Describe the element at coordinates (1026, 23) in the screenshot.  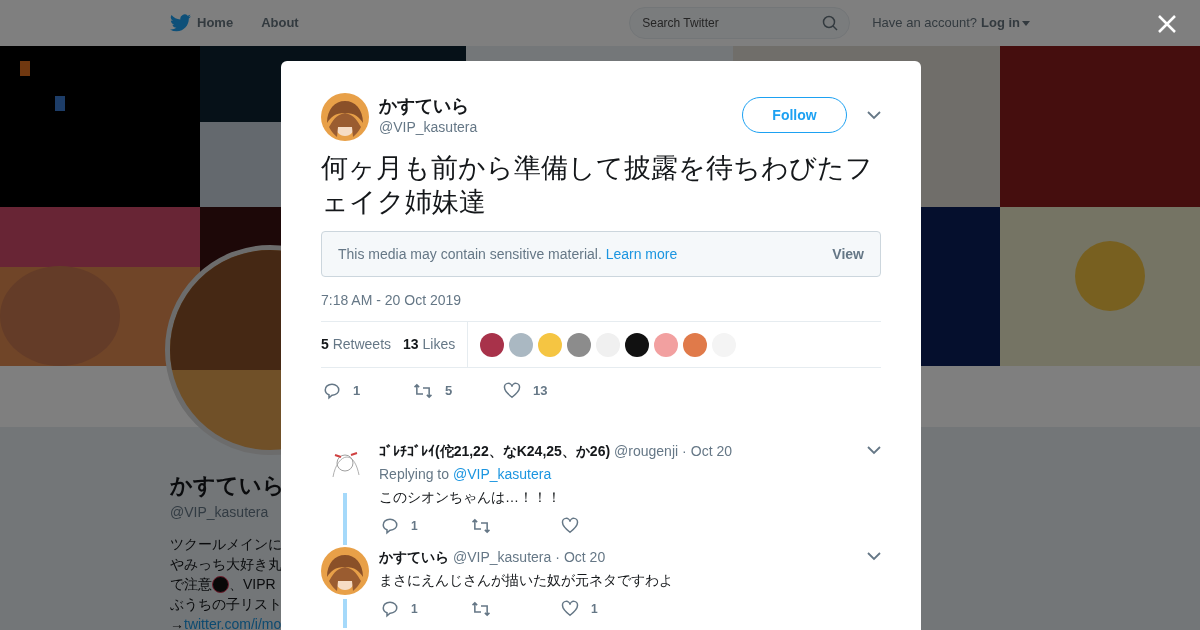
I see `caret-icon` at that location.